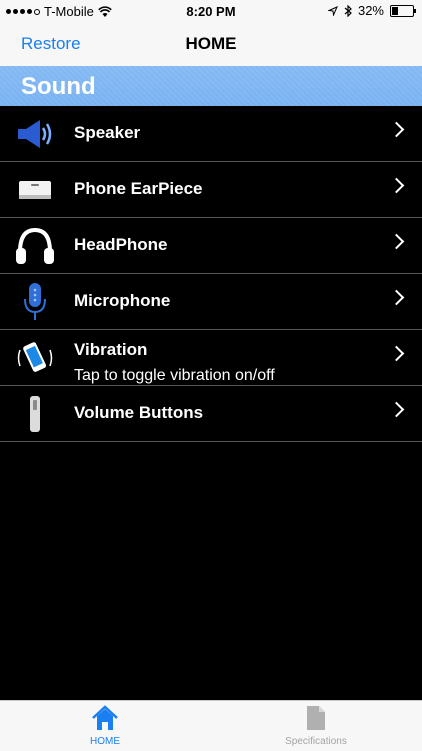  Describe the element at coordinates (211, 302) in the screenshot. I see `list-item-microphone: Microphone` at that location.